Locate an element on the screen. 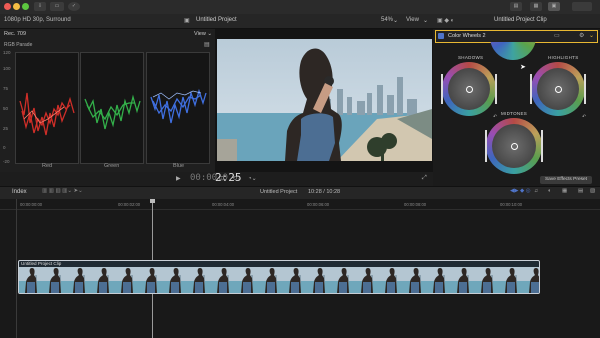 The height and width of the screenshot is (338, 600). viewer-project-title: Untitled Project is located at coordinates (216, 20).